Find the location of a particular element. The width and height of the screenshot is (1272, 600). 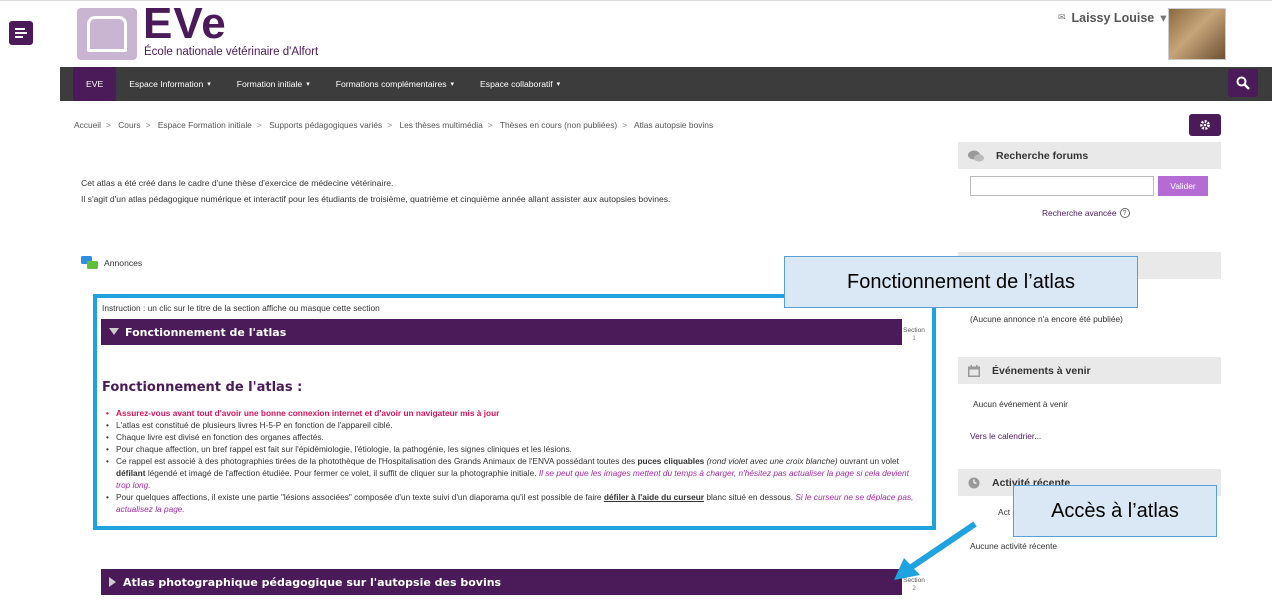

user-menu: ✉ Laissy Louise ▾ is located at coordinates (1112, 18).